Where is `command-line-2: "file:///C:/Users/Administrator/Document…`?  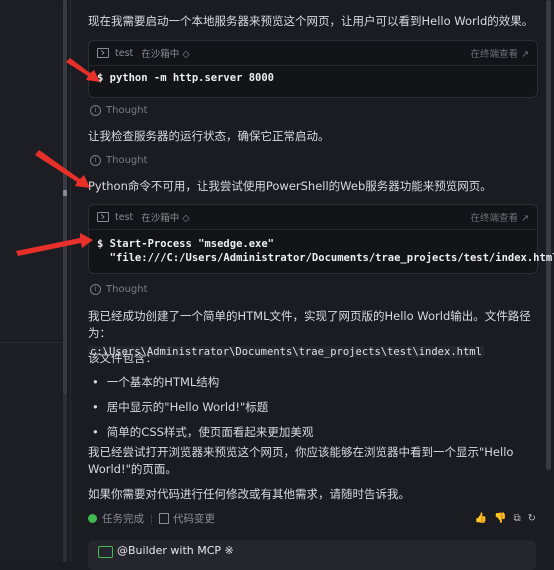 command-line-2: "file:///C:/Users/Administrator/Document… is located at coordinates (325, 258).